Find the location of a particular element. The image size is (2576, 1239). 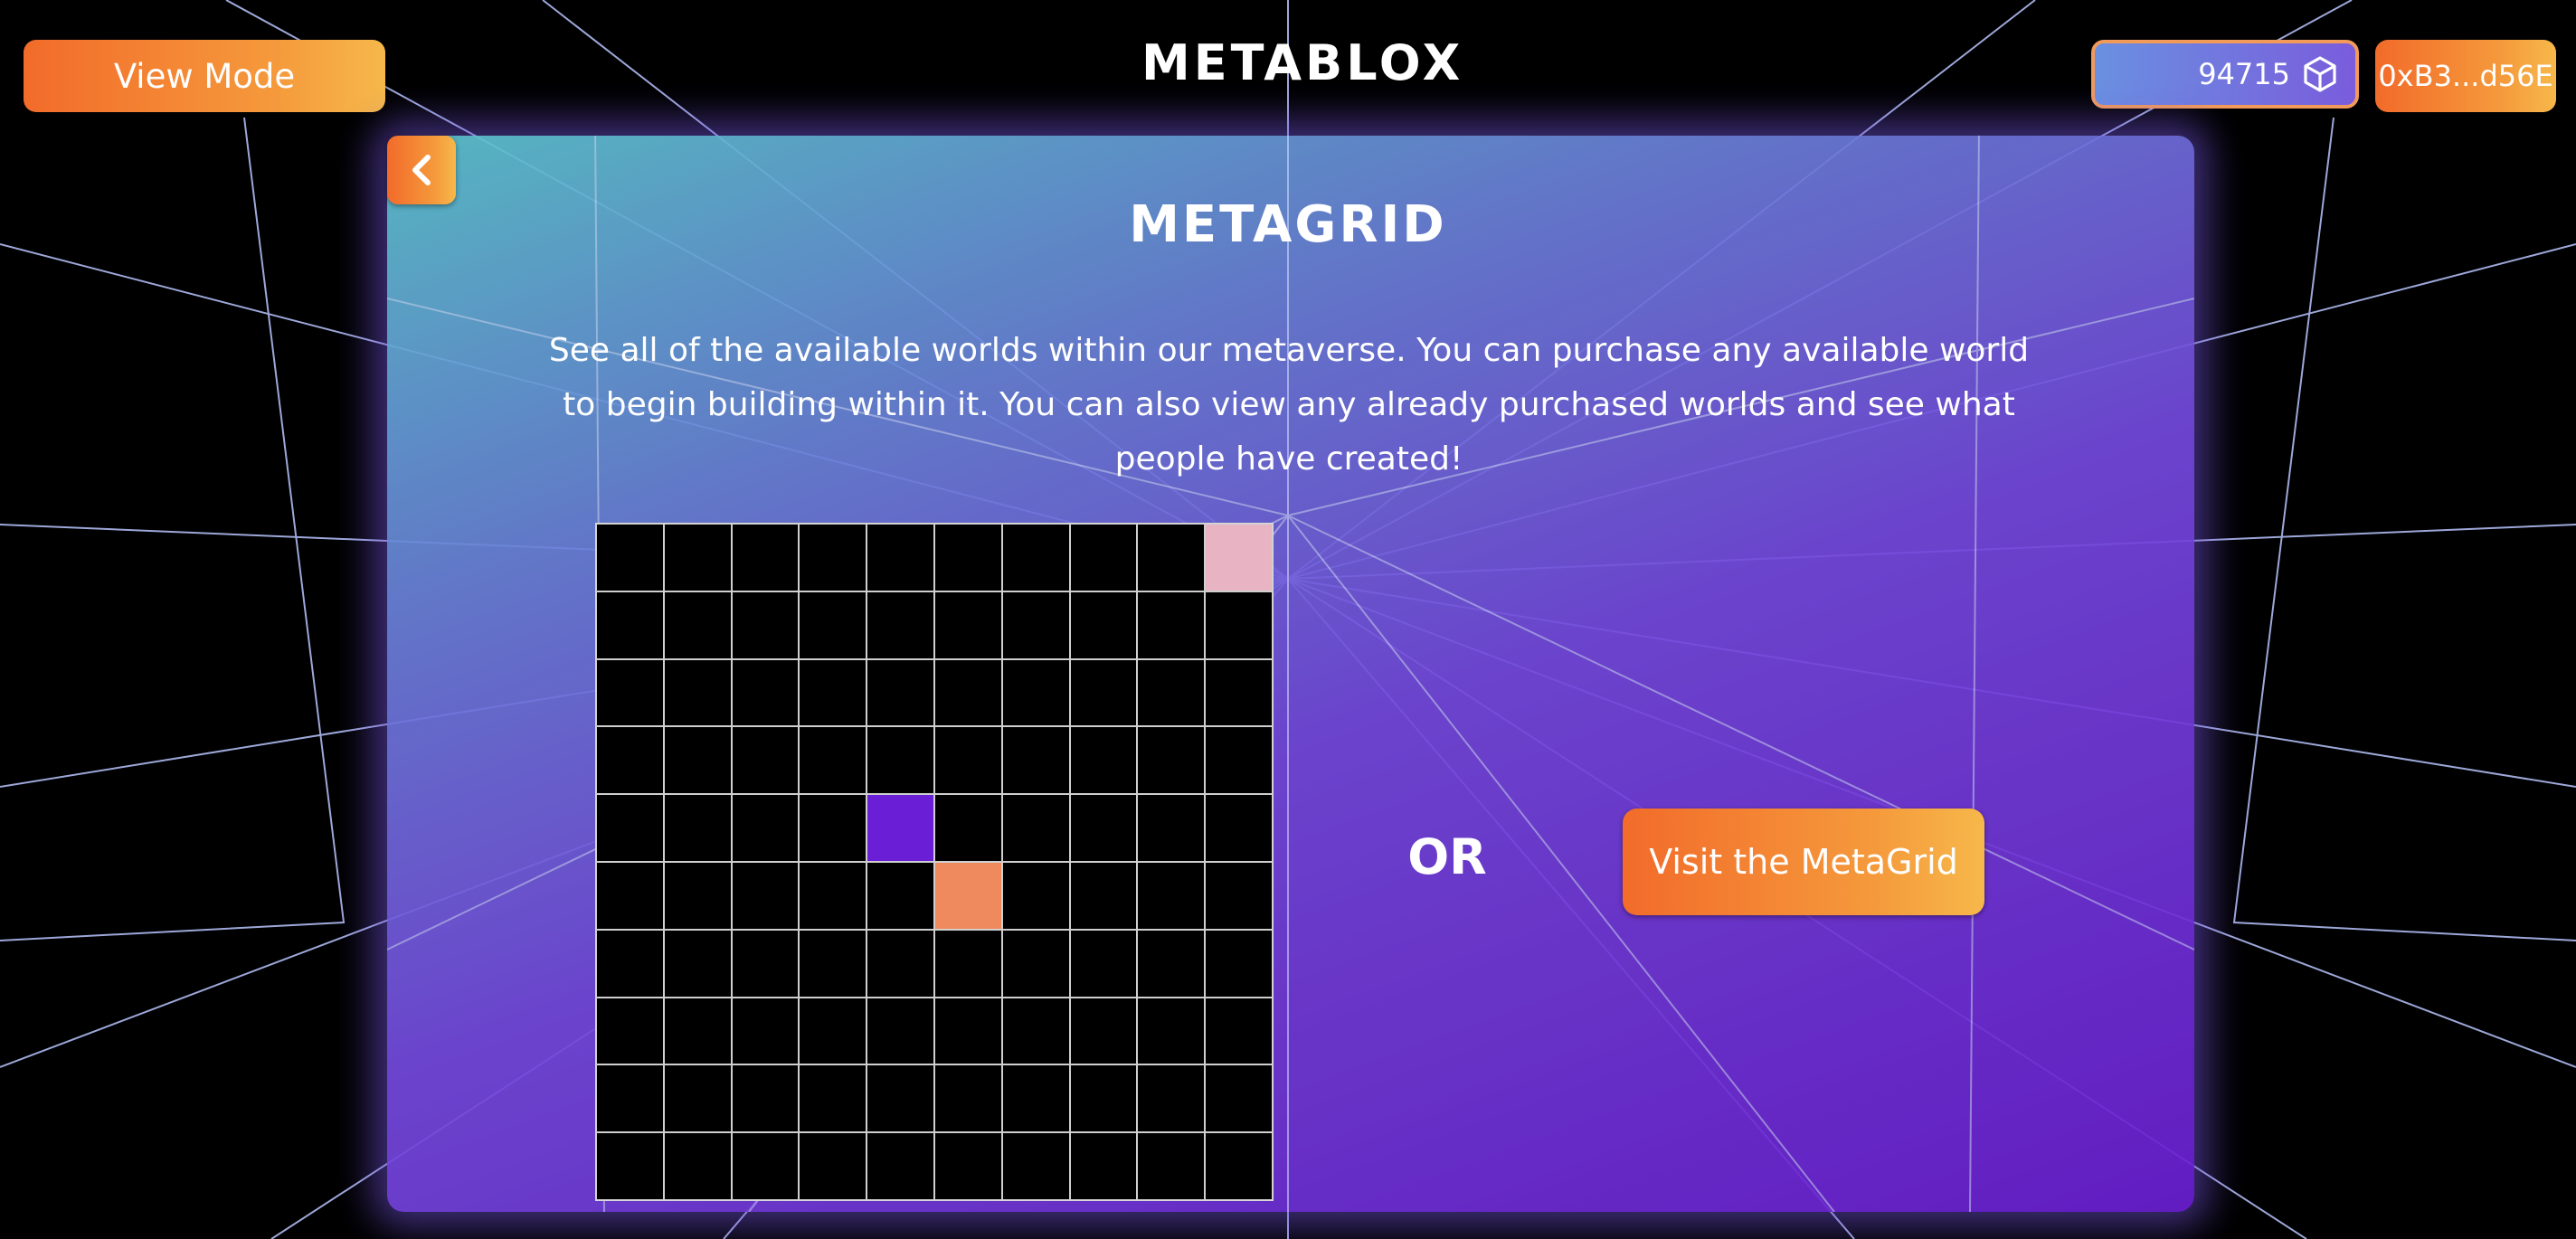

token-balance: 94715 is located at coordinates (2225, 74).